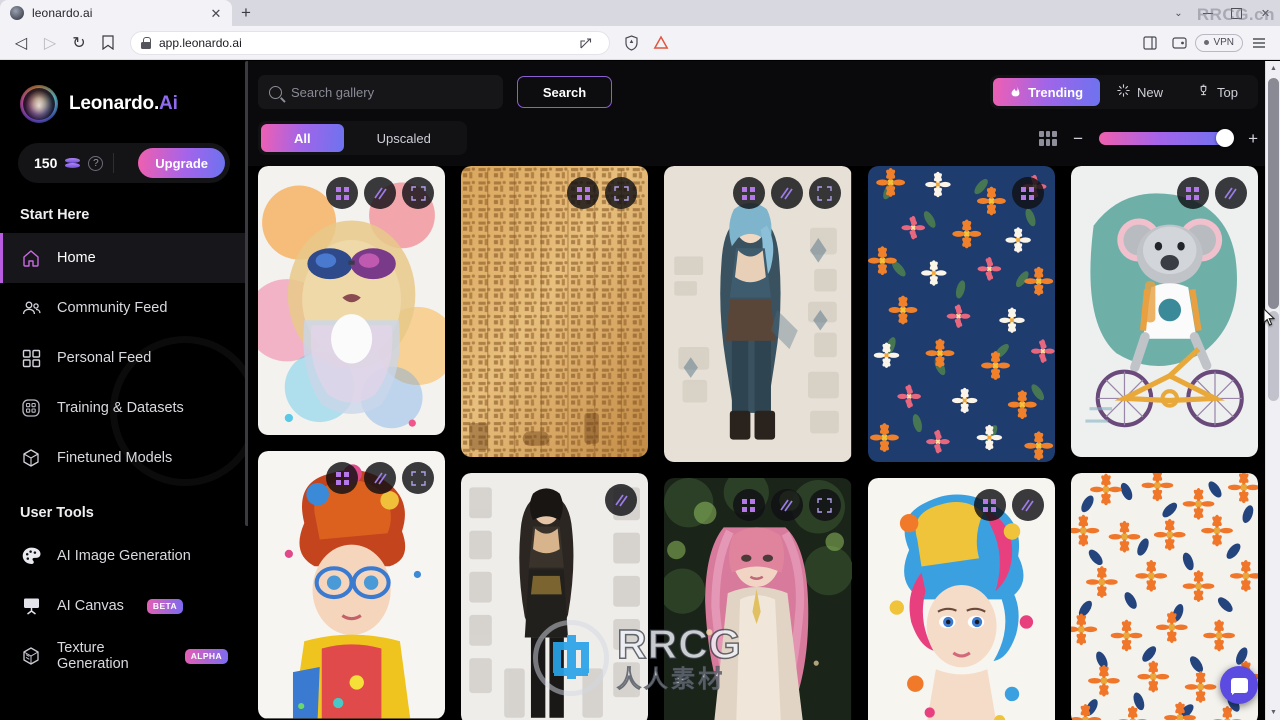 The image size is (1280, 720). What do you see at coordinates (124, 258) in the screenshot?
I see `sidebar-item-home: Home` at bounding box center [124, 258].